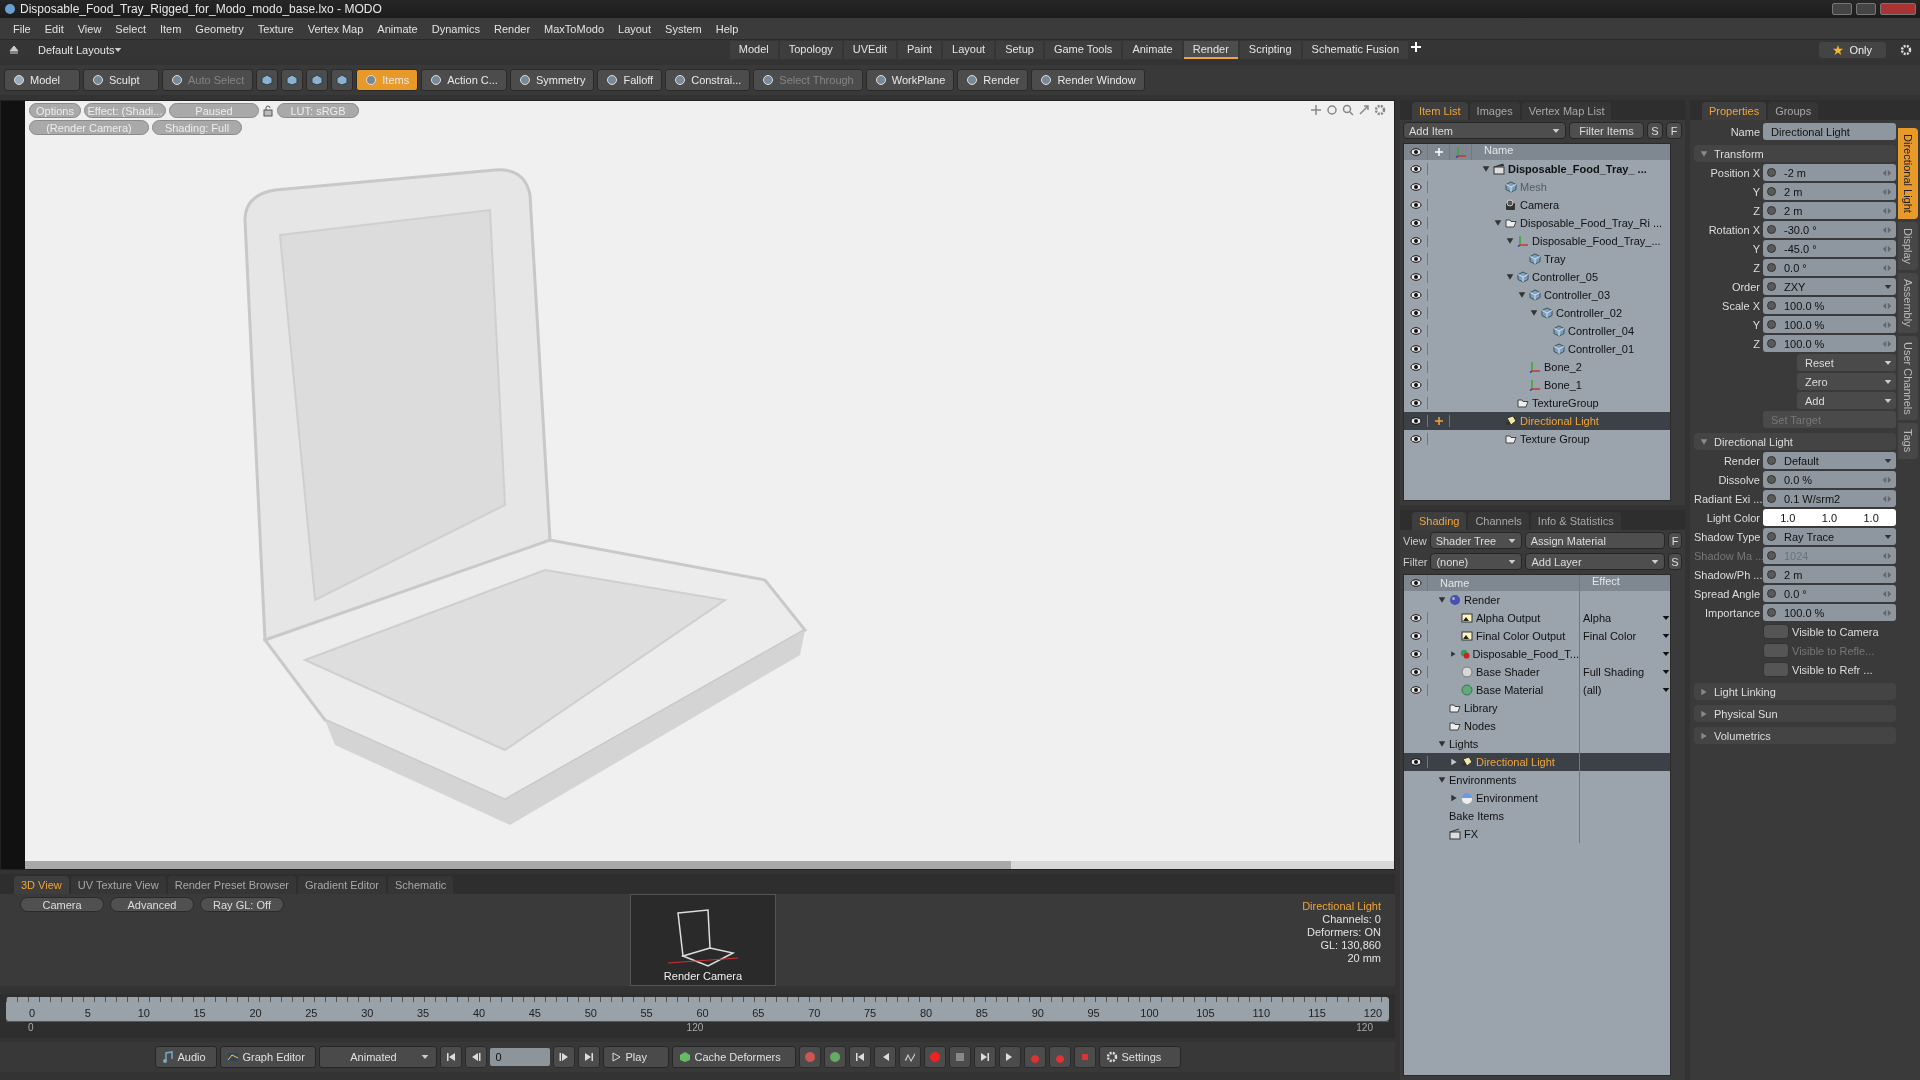 The width and height of the screenshot is (1920, 1080). What do you see at coordinates (1793, 111) in the screenshot?
I see `panel-tab: Groups` at bounding box center [1793, 111].